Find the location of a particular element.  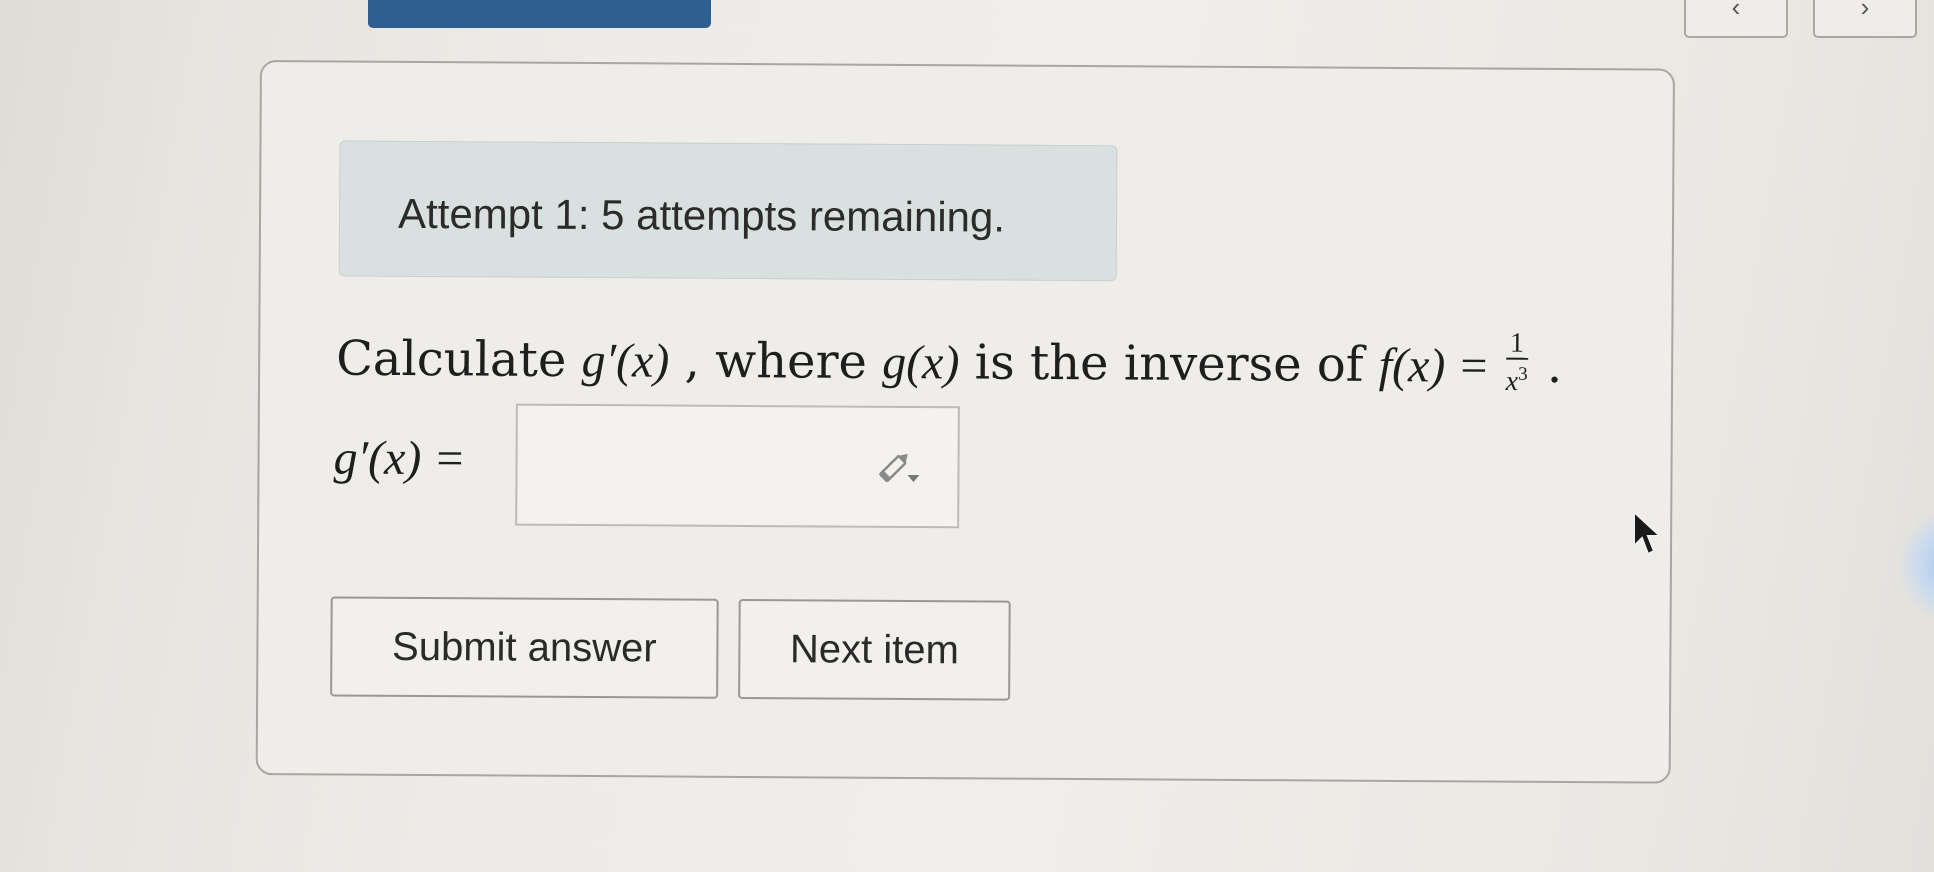

fraction-denominator-base: x is located at coordinates (1512, 381).